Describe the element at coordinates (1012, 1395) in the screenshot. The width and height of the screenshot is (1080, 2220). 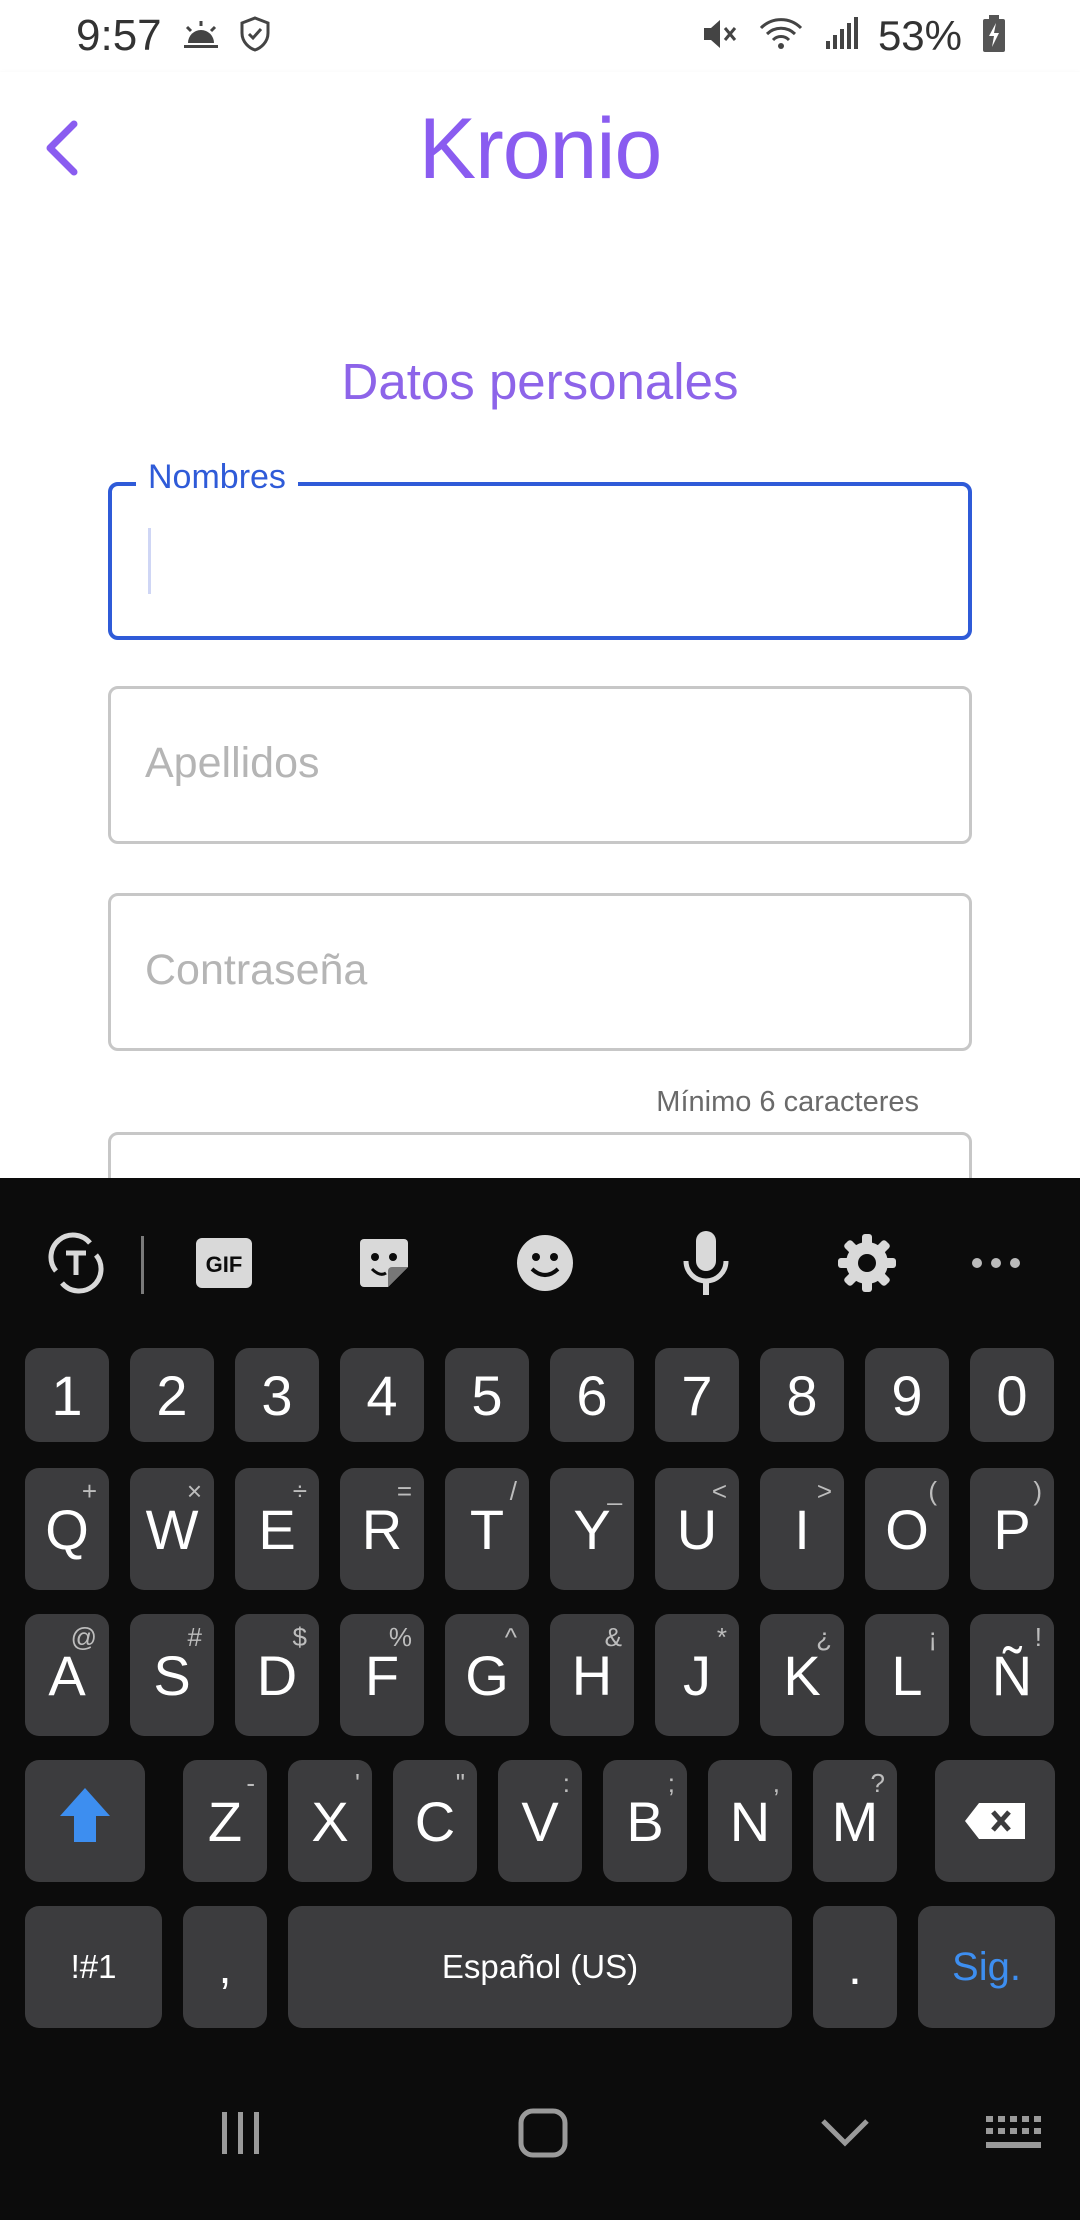
I see `key-0: 0` at that location.